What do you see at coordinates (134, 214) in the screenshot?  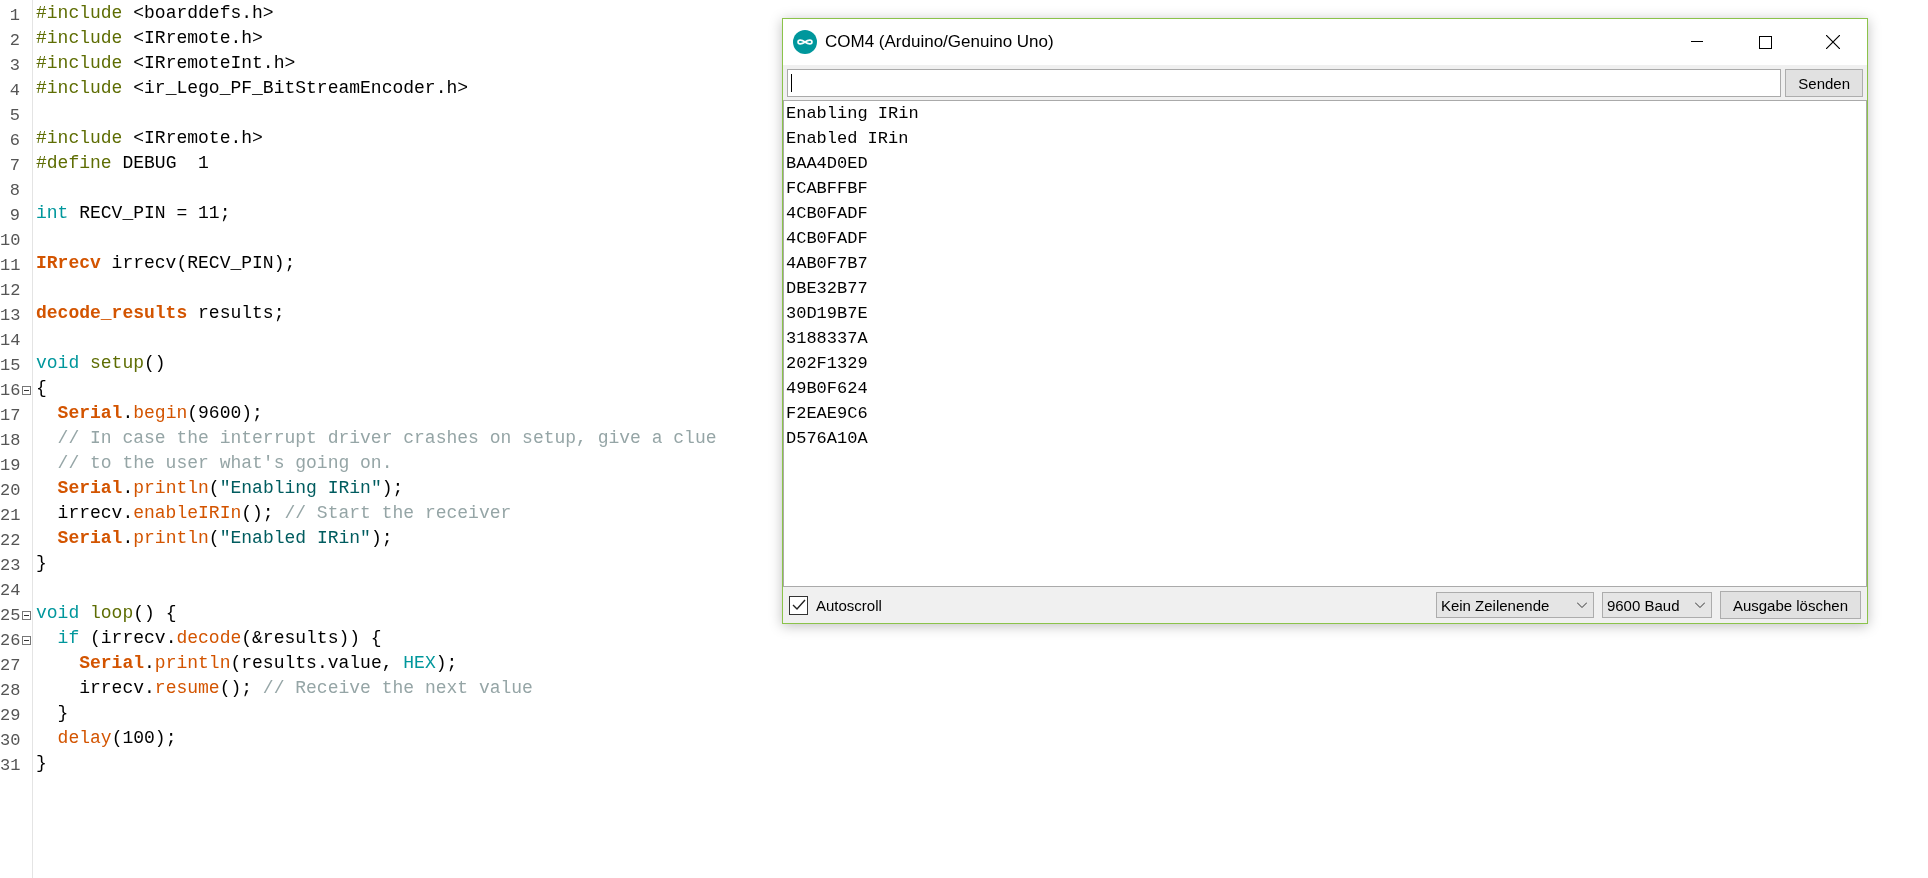 I see `code-line: int RECV_PIN = 11;` at bounding box center [134, 214].